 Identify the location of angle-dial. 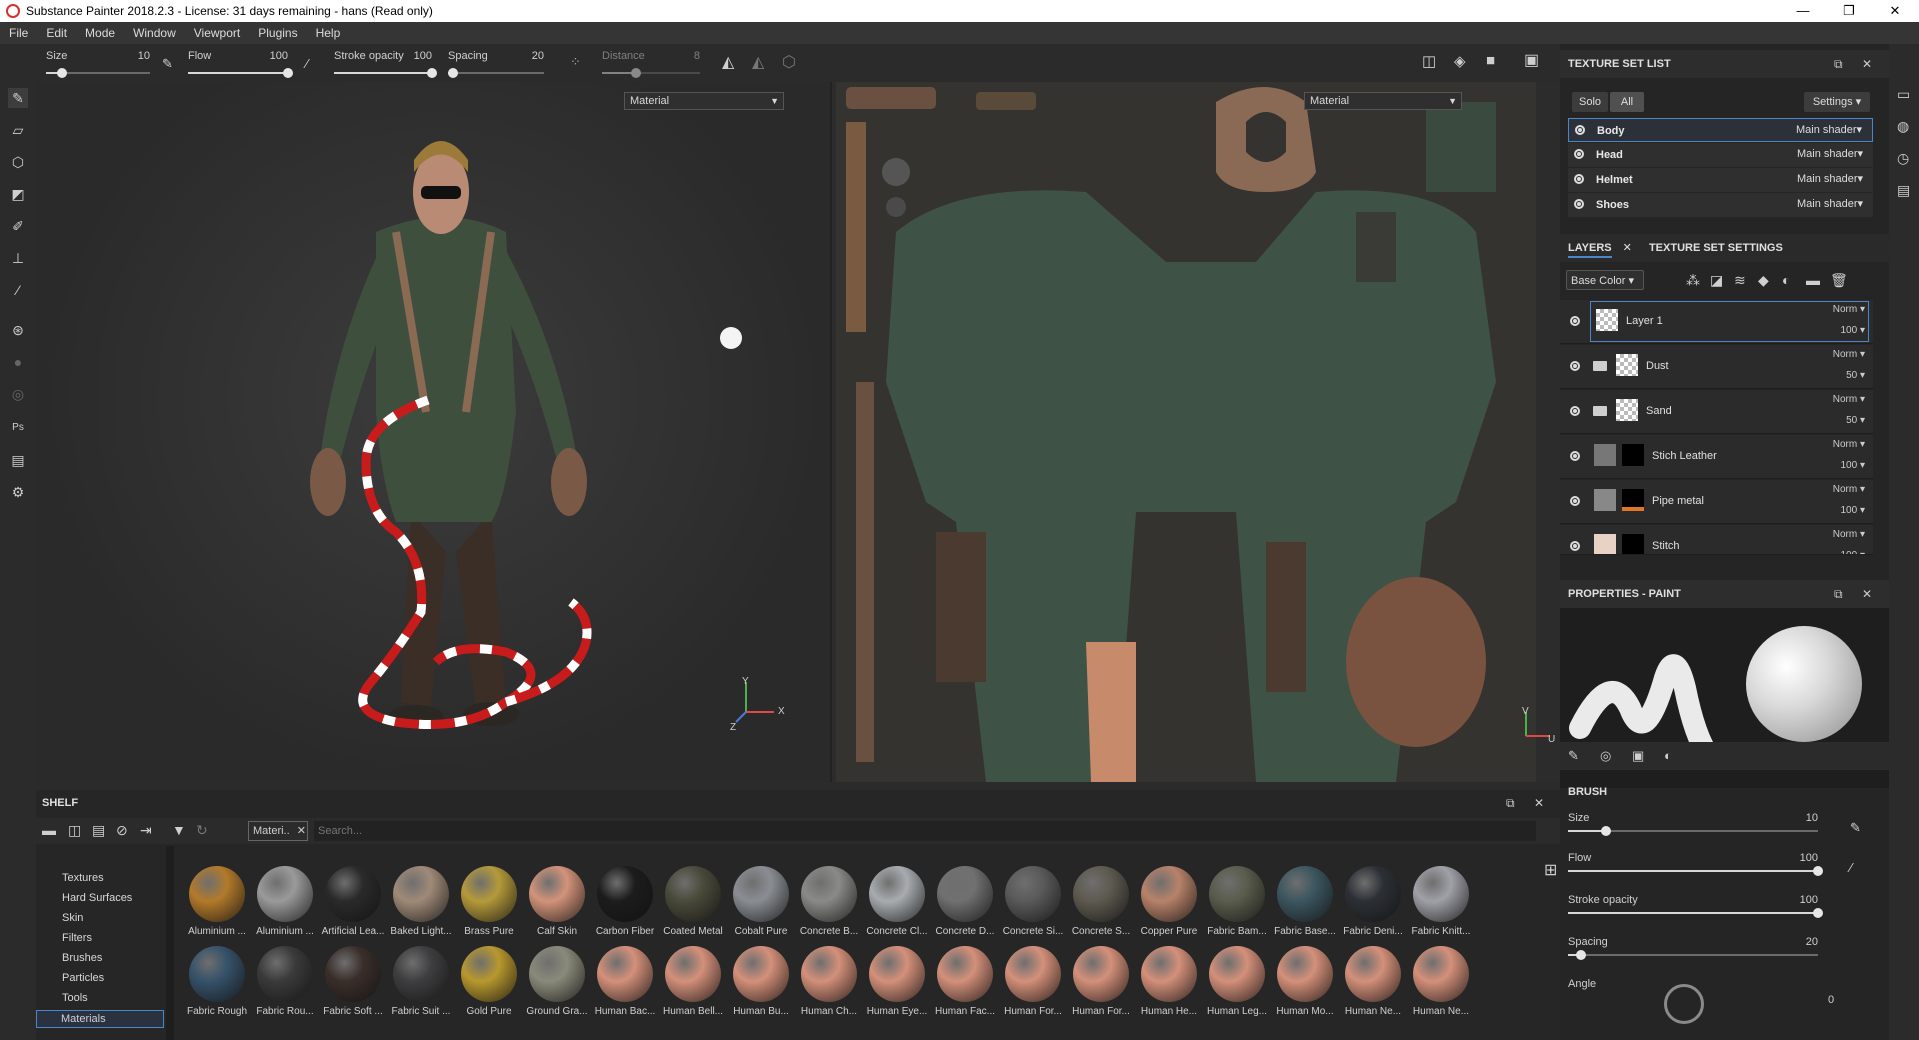
(1684, 1004).